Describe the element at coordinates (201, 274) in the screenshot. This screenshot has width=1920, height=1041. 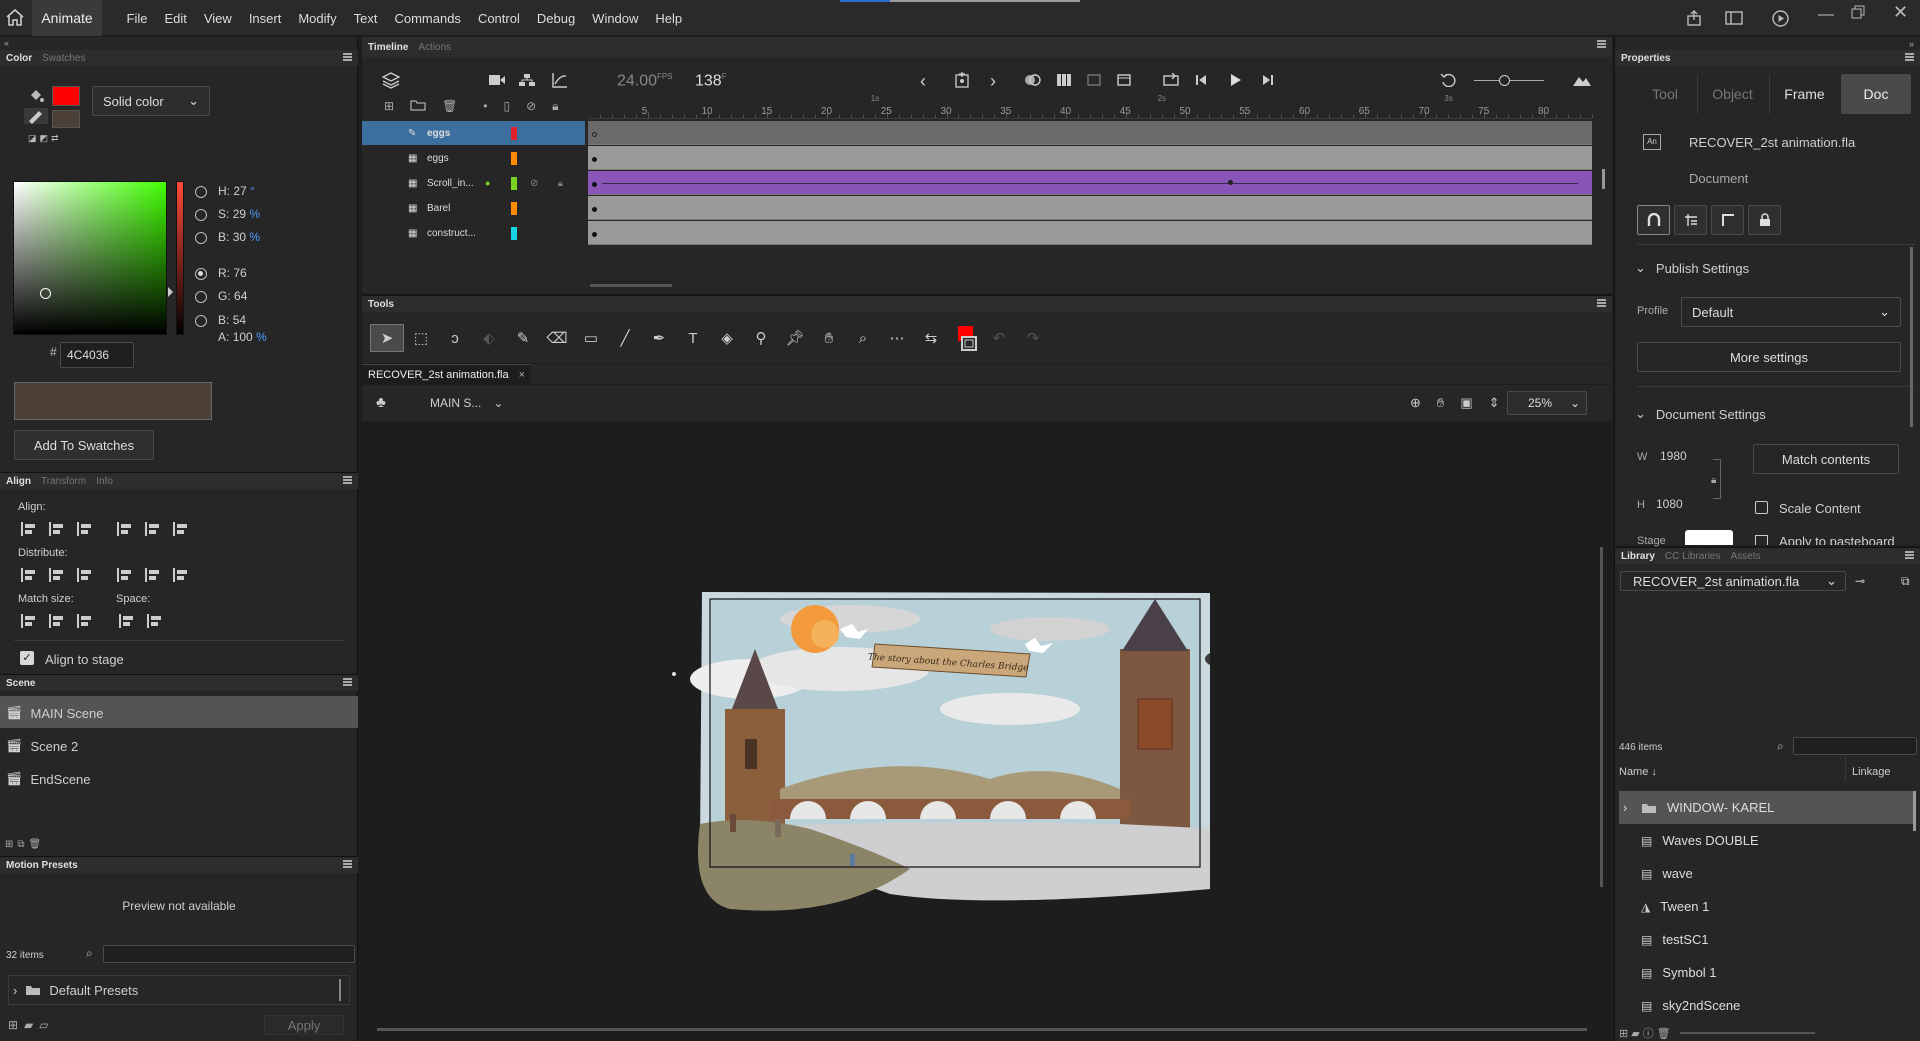
I see `radio-r` at that location.